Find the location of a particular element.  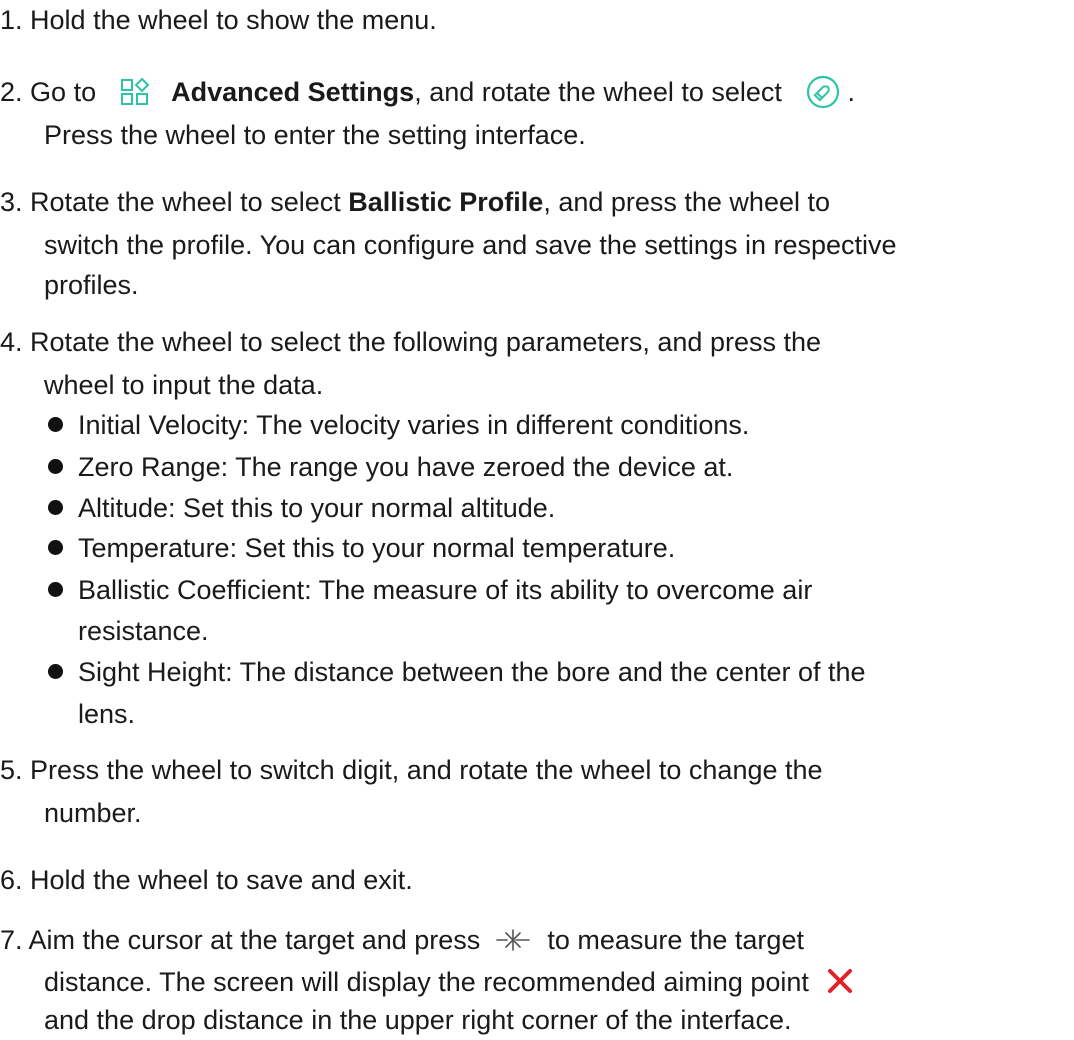

step-text: profiles. is located at coordinates (91, 285).